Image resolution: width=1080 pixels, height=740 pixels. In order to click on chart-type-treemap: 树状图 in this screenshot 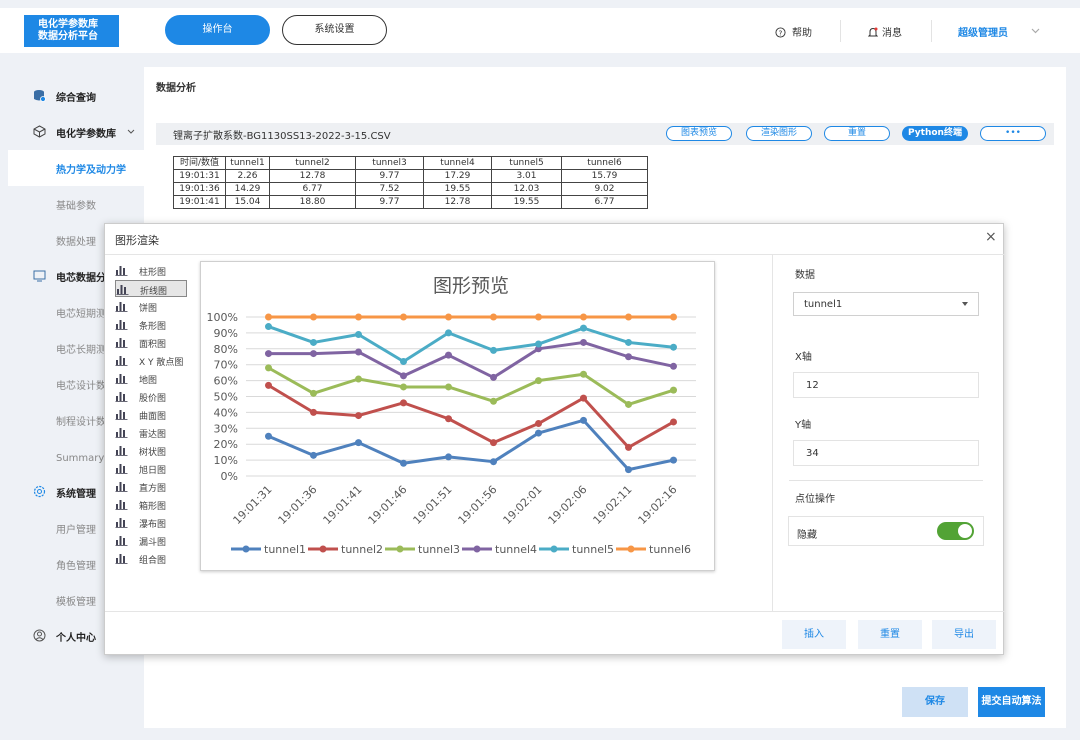, I will do `click(151, 450)`.